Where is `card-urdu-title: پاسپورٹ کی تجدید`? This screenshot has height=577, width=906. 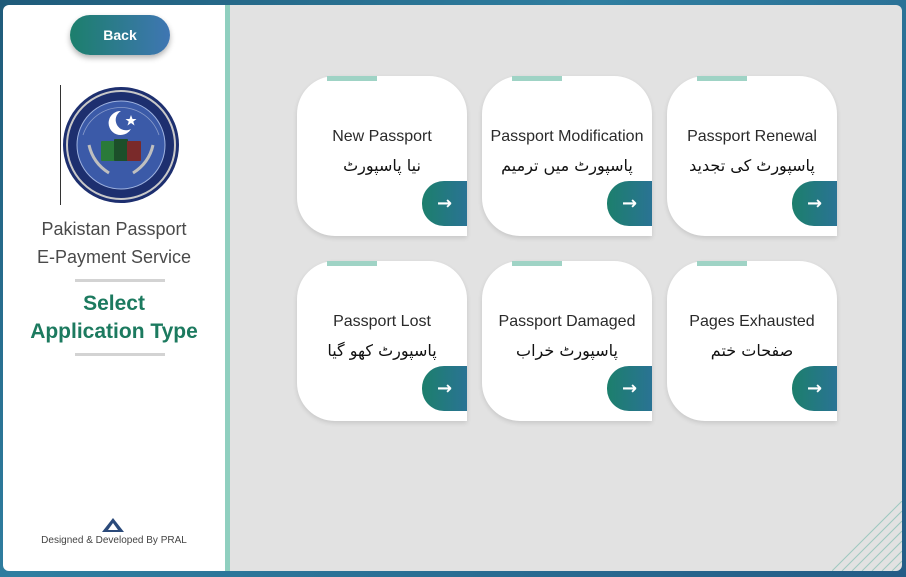 card-urdu-title: پاسپورٹ کی تجدید is located at coordinates (752, 165).